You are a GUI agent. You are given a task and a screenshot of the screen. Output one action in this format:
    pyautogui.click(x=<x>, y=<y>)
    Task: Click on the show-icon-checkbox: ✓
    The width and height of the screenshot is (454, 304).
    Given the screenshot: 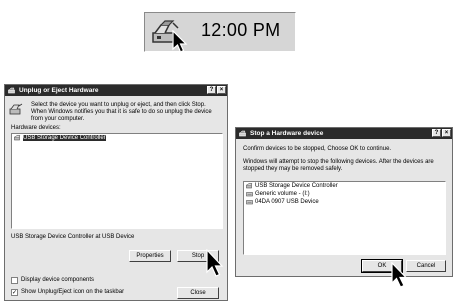 What is the action you would take?
    pyautogui.click(x=14, y=292)
    